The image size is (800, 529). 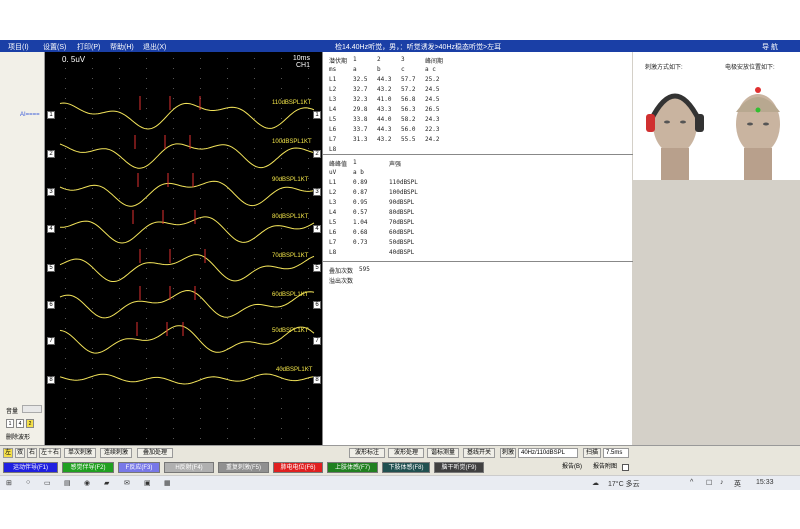 I want to click on mail-icon: ✉, so click(x=127, y=483).